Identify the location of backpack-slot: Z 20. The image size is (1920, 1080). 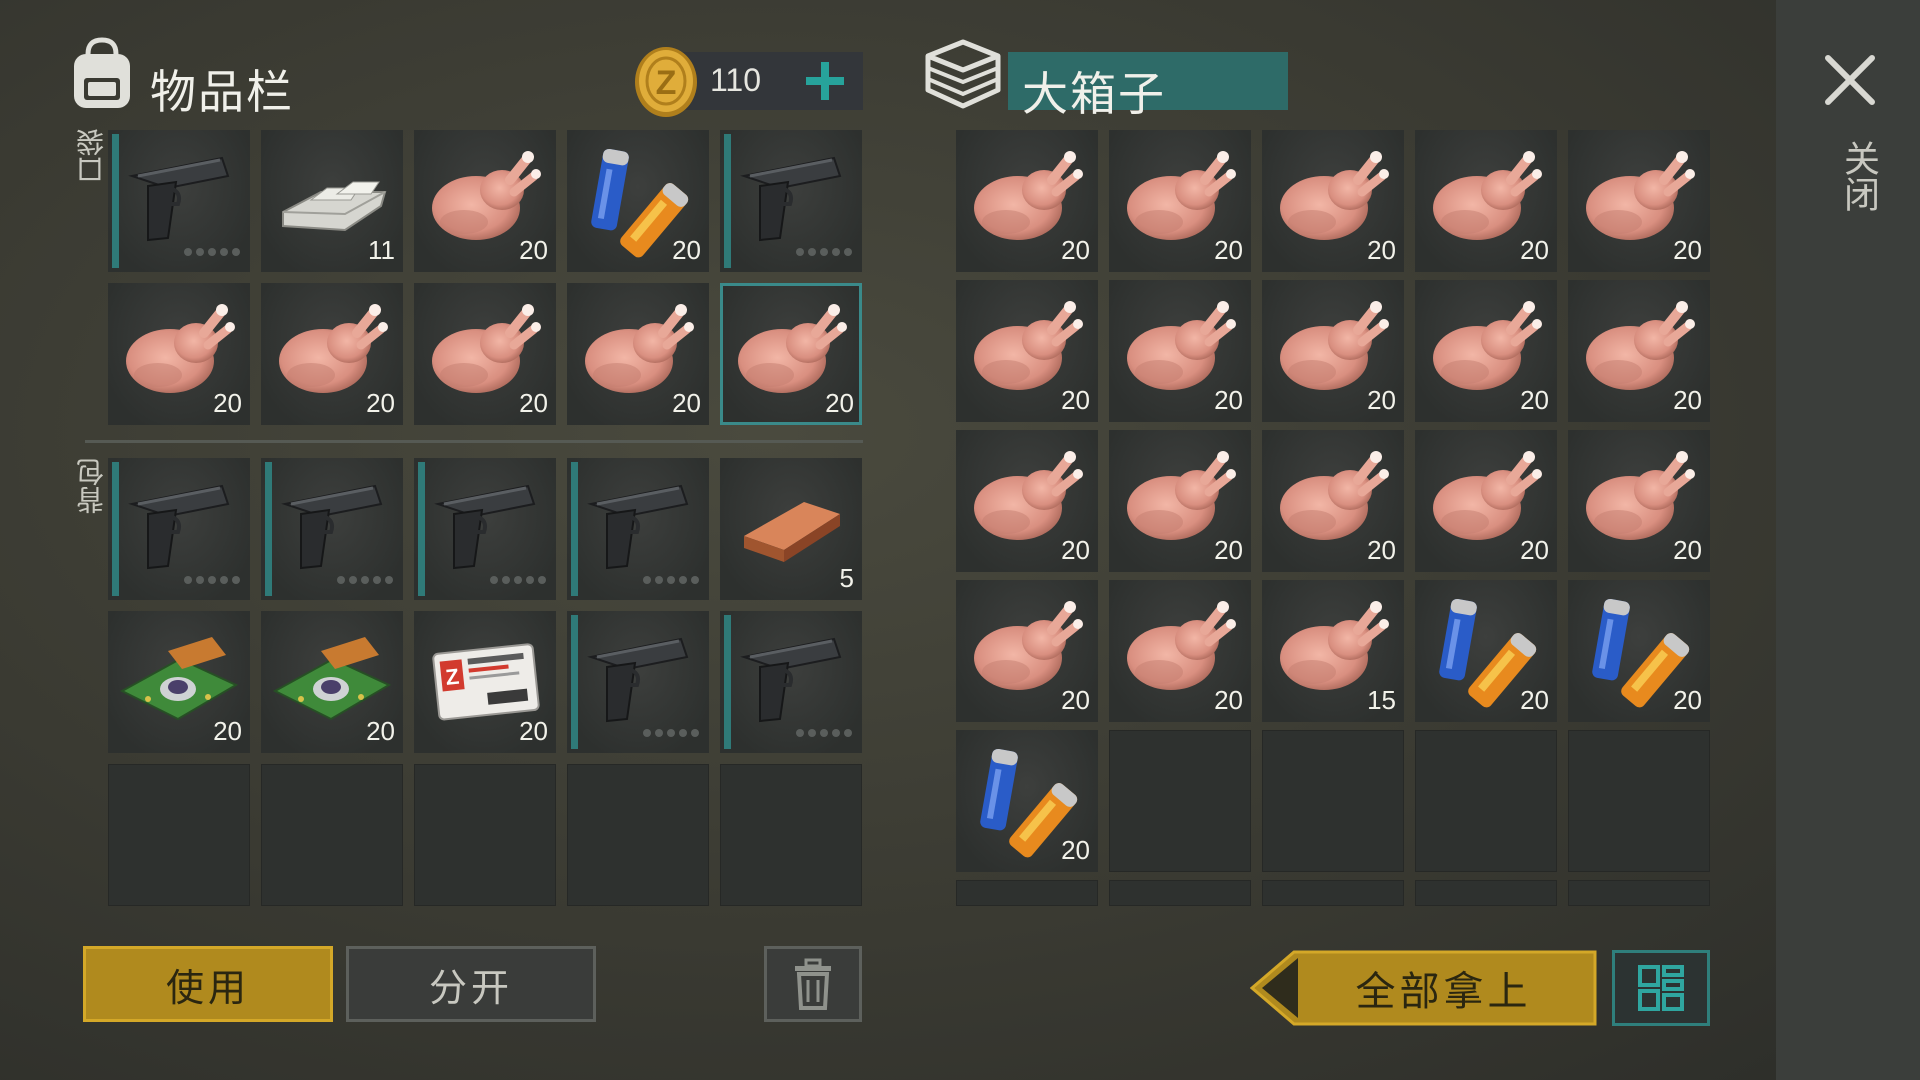
(485, 682).